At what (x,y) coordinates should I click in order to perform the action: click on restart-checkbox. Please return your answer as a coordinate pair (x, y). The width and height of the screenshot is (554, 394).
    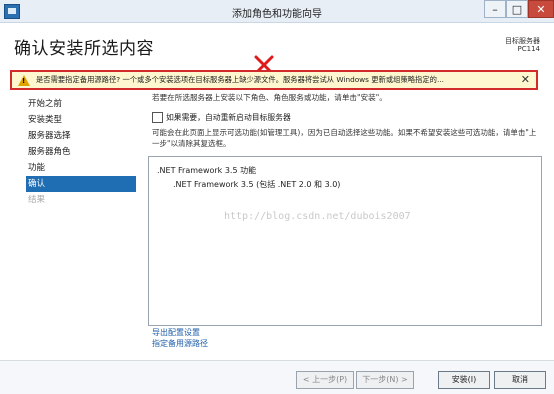
    Looking at the image, I should click on (157, 117).